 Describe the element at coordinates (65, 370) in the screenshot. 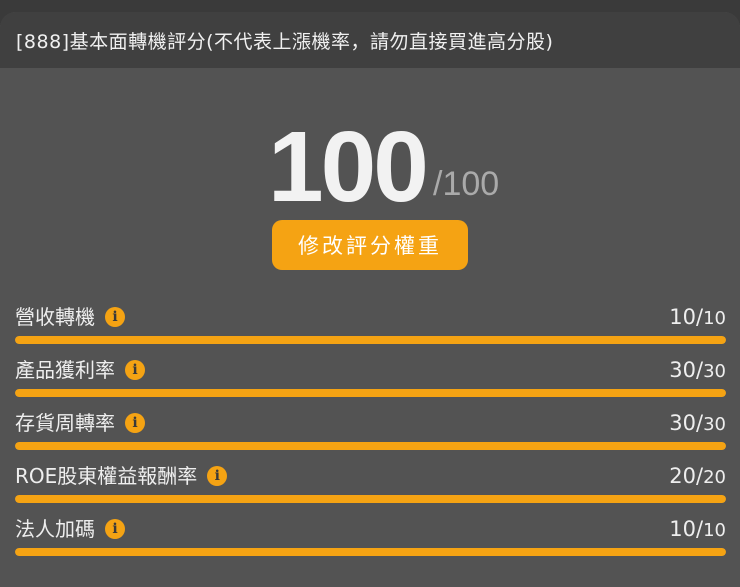

I see `factor-label: 產品獲利率` at that location.